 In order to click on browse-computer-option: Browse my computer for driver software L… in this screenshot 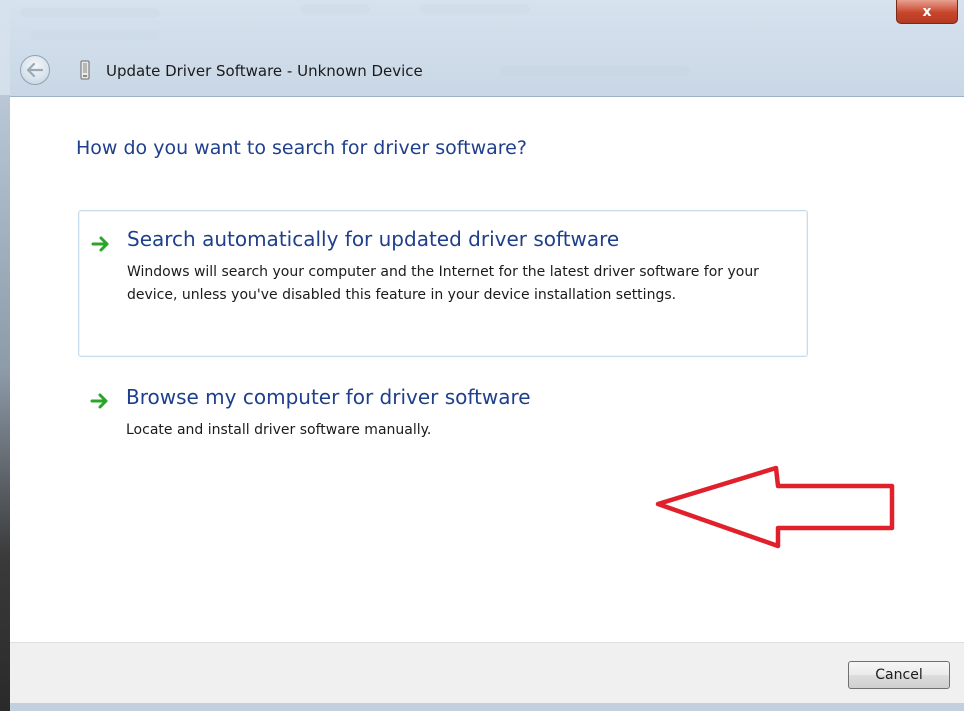, I will do `click(443, 419)`.